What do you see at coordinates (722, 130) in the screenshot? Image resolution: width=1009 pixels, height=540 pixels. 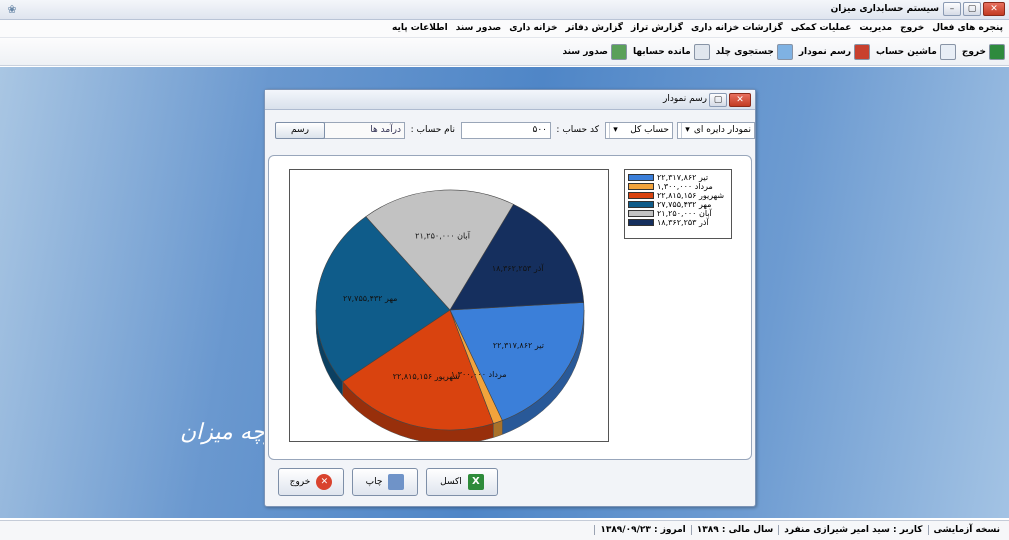 I see `chart-type-value: نمودار دایره ای` at bounding box center [722, 130].